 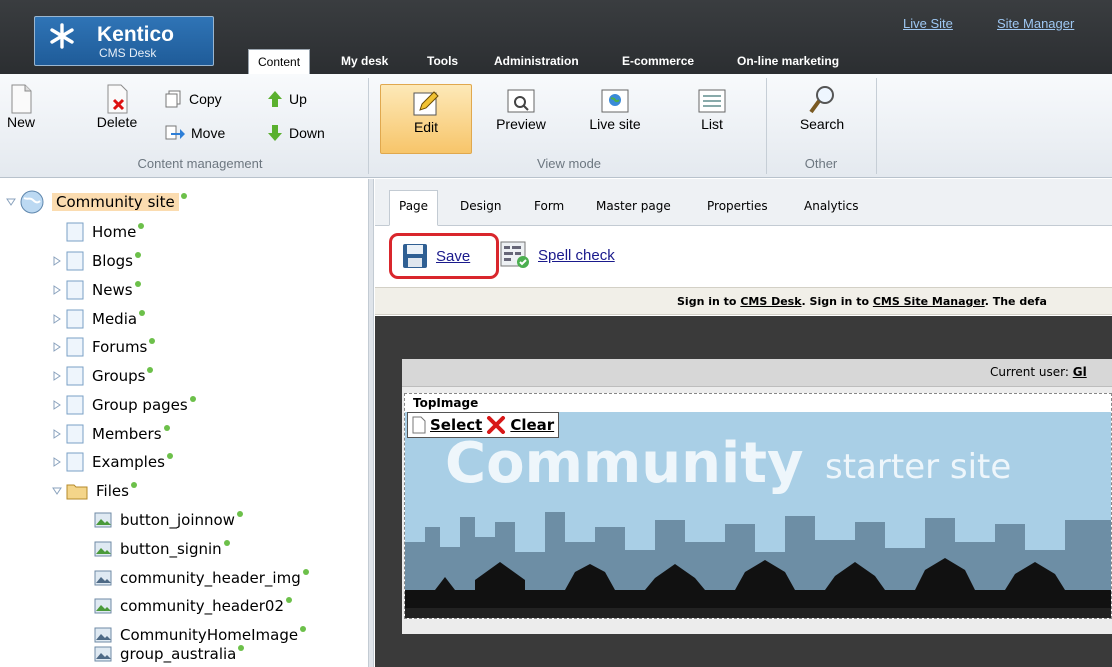 What do you see at coordinates (101, 376) in the screenshot?
I see `tree-item-groups: Groups` at bounding box center [101, 376].